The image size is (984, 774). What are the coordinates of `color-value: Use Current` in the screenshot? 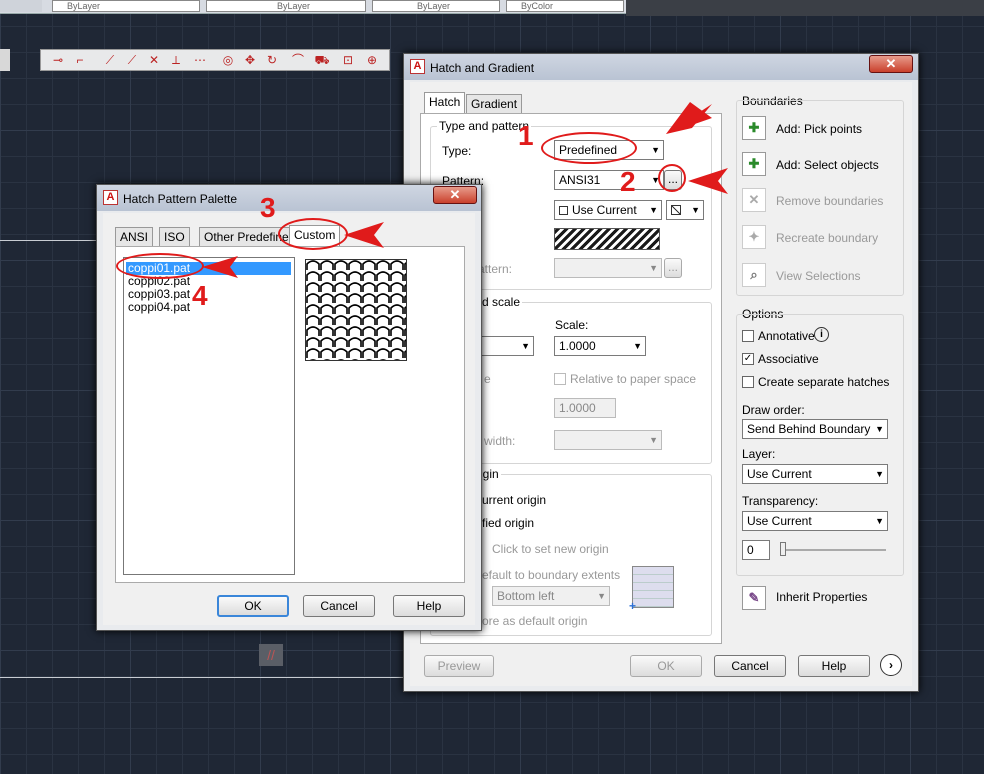 It's located at (604, 210).